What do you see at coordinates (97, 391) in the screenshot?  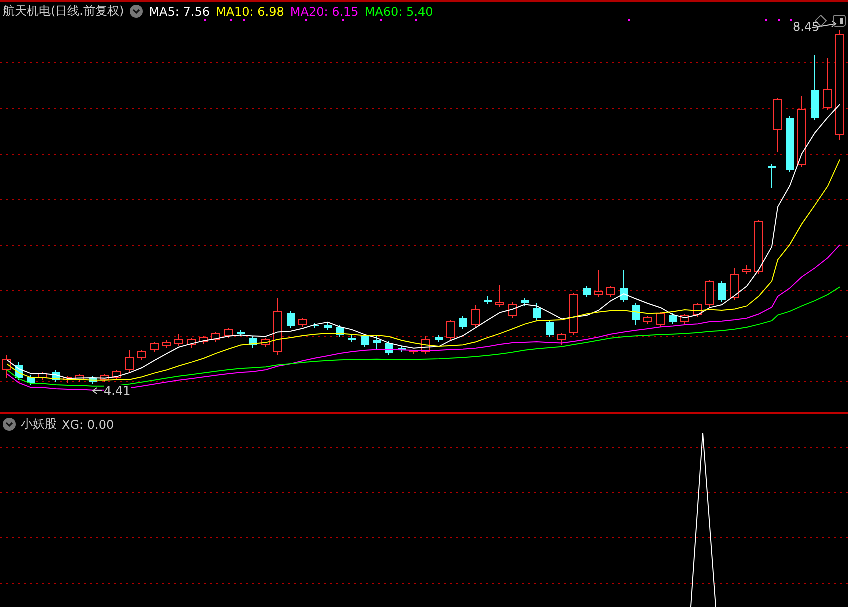 I see `low-pointer-arrow` at bounding box center [97, 391].